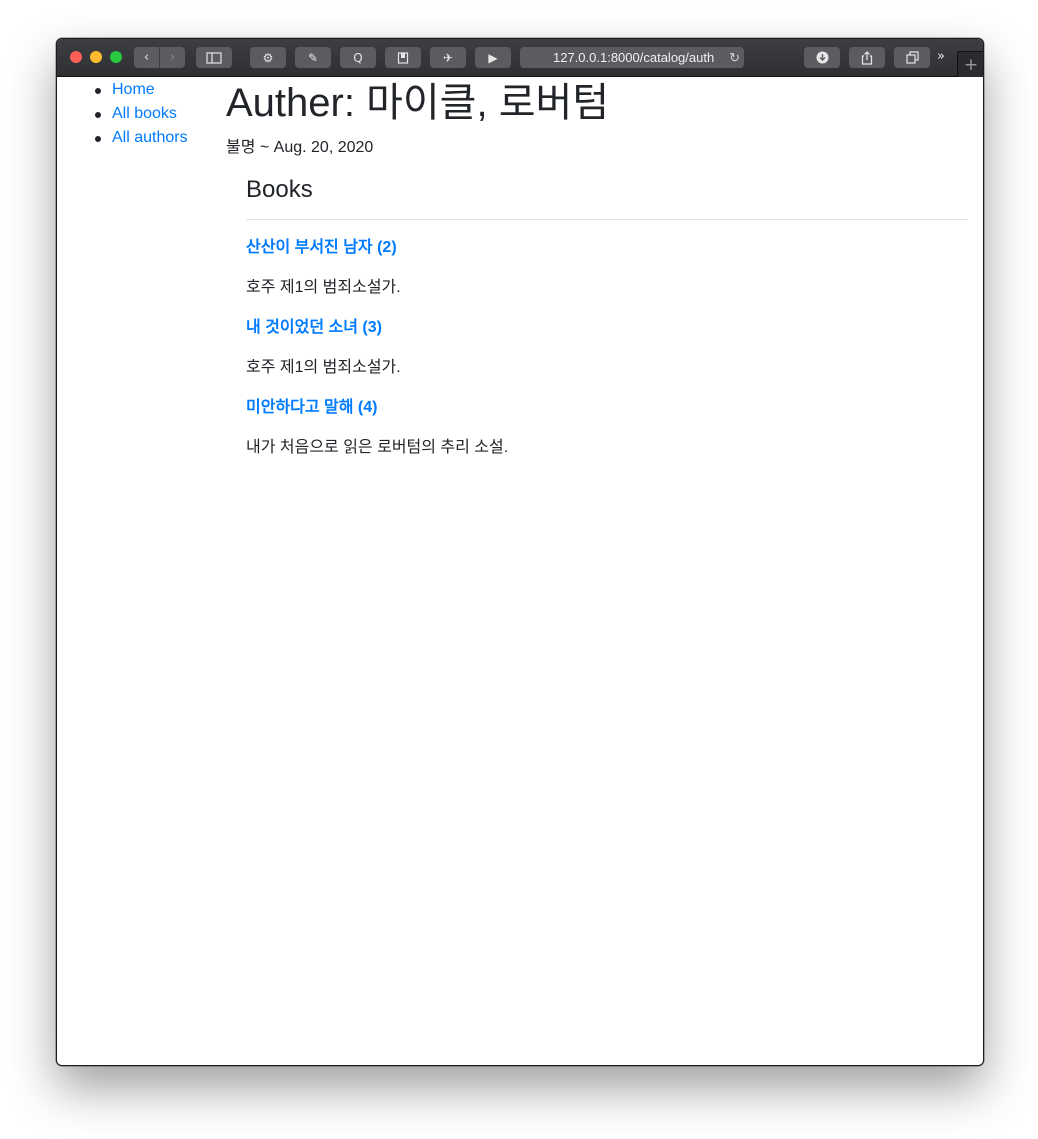  I want to click on book-title-link: 미안하다고 말해 (4), so click(607, 408).